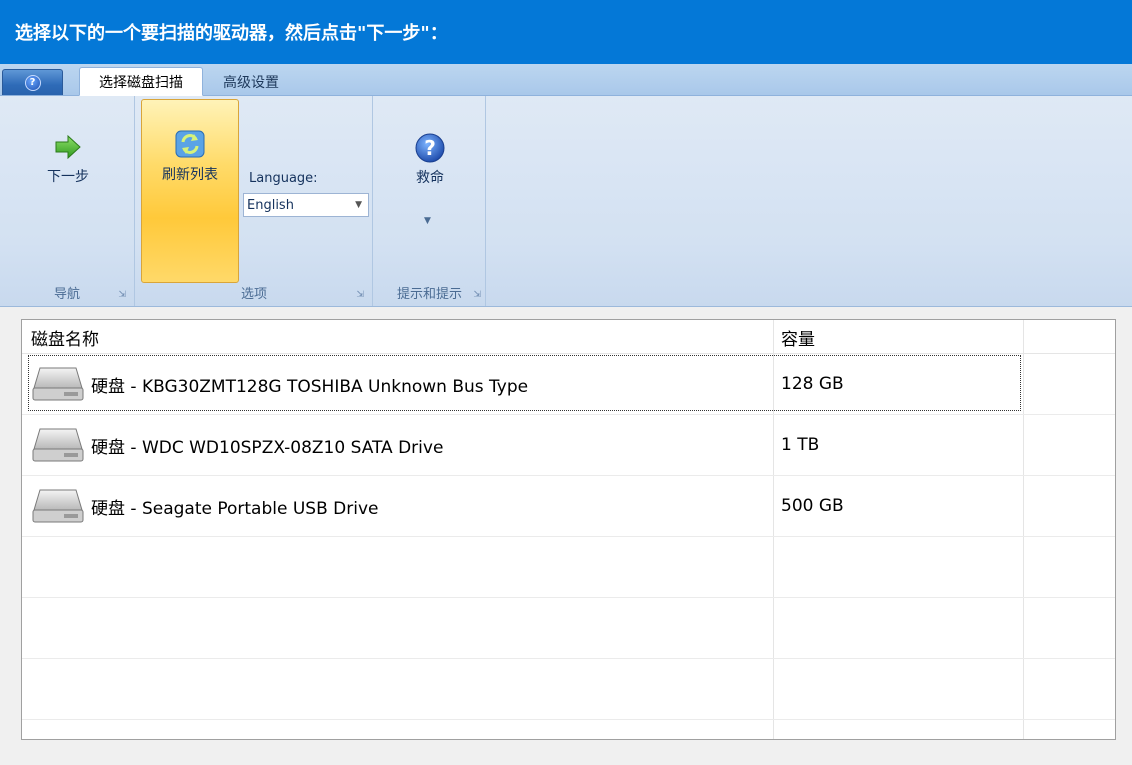 This screenshot has height=765, width=1132. I want to click on next-button-label: 下一步, so click(68, 177).